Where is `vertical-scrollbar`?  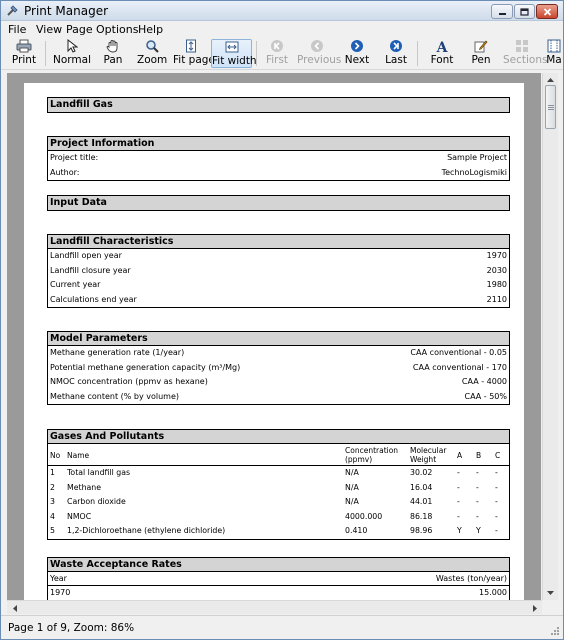
vertical-scrollbar is located at coordinates (550, 336).